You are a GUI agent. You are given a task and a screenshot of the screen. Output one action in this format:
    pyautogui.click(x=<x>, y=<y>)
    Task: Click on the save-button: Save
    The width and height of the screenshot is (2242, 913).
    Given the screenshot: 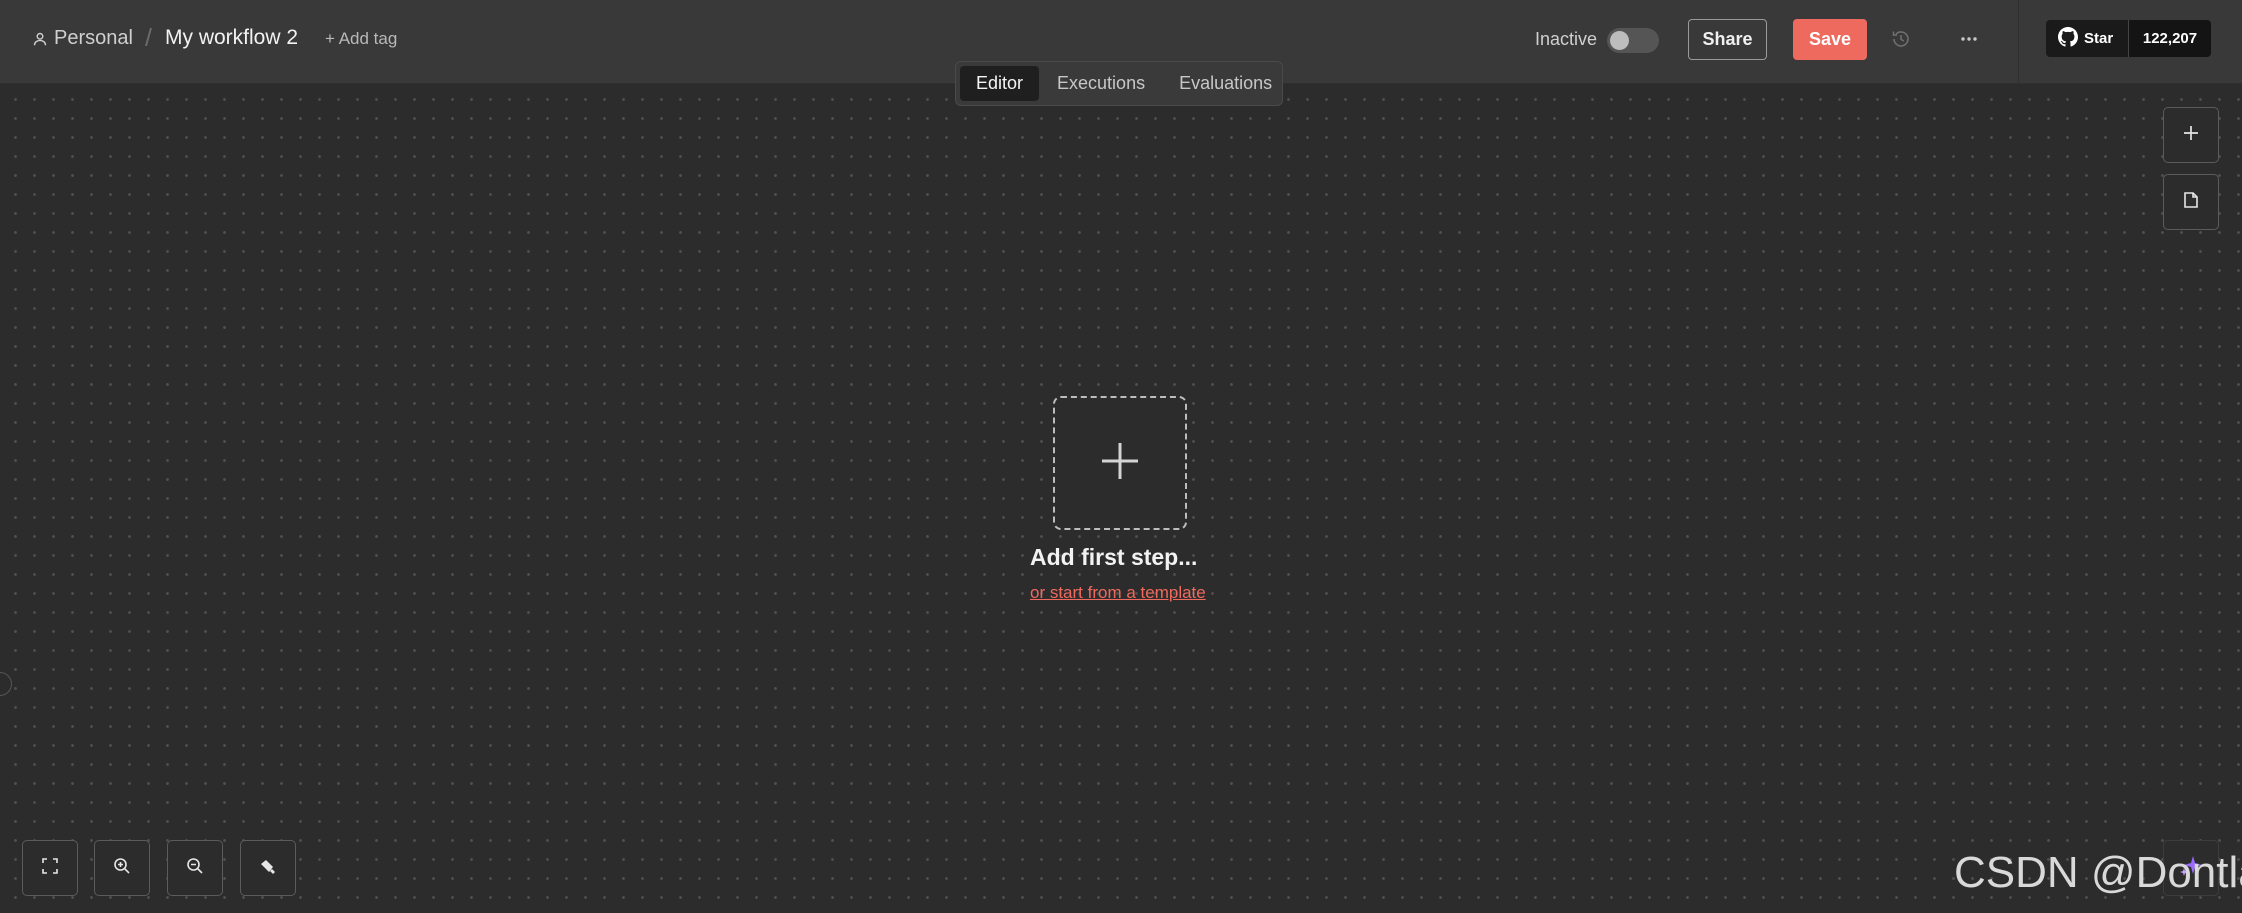 What is the action you would take?
    pyautogui.click(x=1830, y=39)
    